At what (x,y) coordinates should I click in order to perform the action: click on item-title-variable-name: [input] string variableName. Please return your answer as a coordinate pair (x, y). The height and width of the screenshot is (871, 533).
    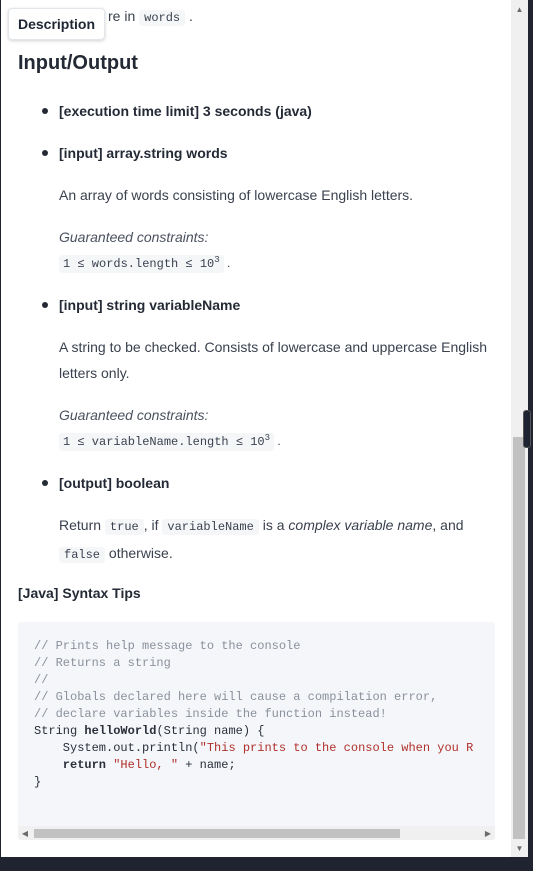
    Looking at the image, I should click on (150, 305).